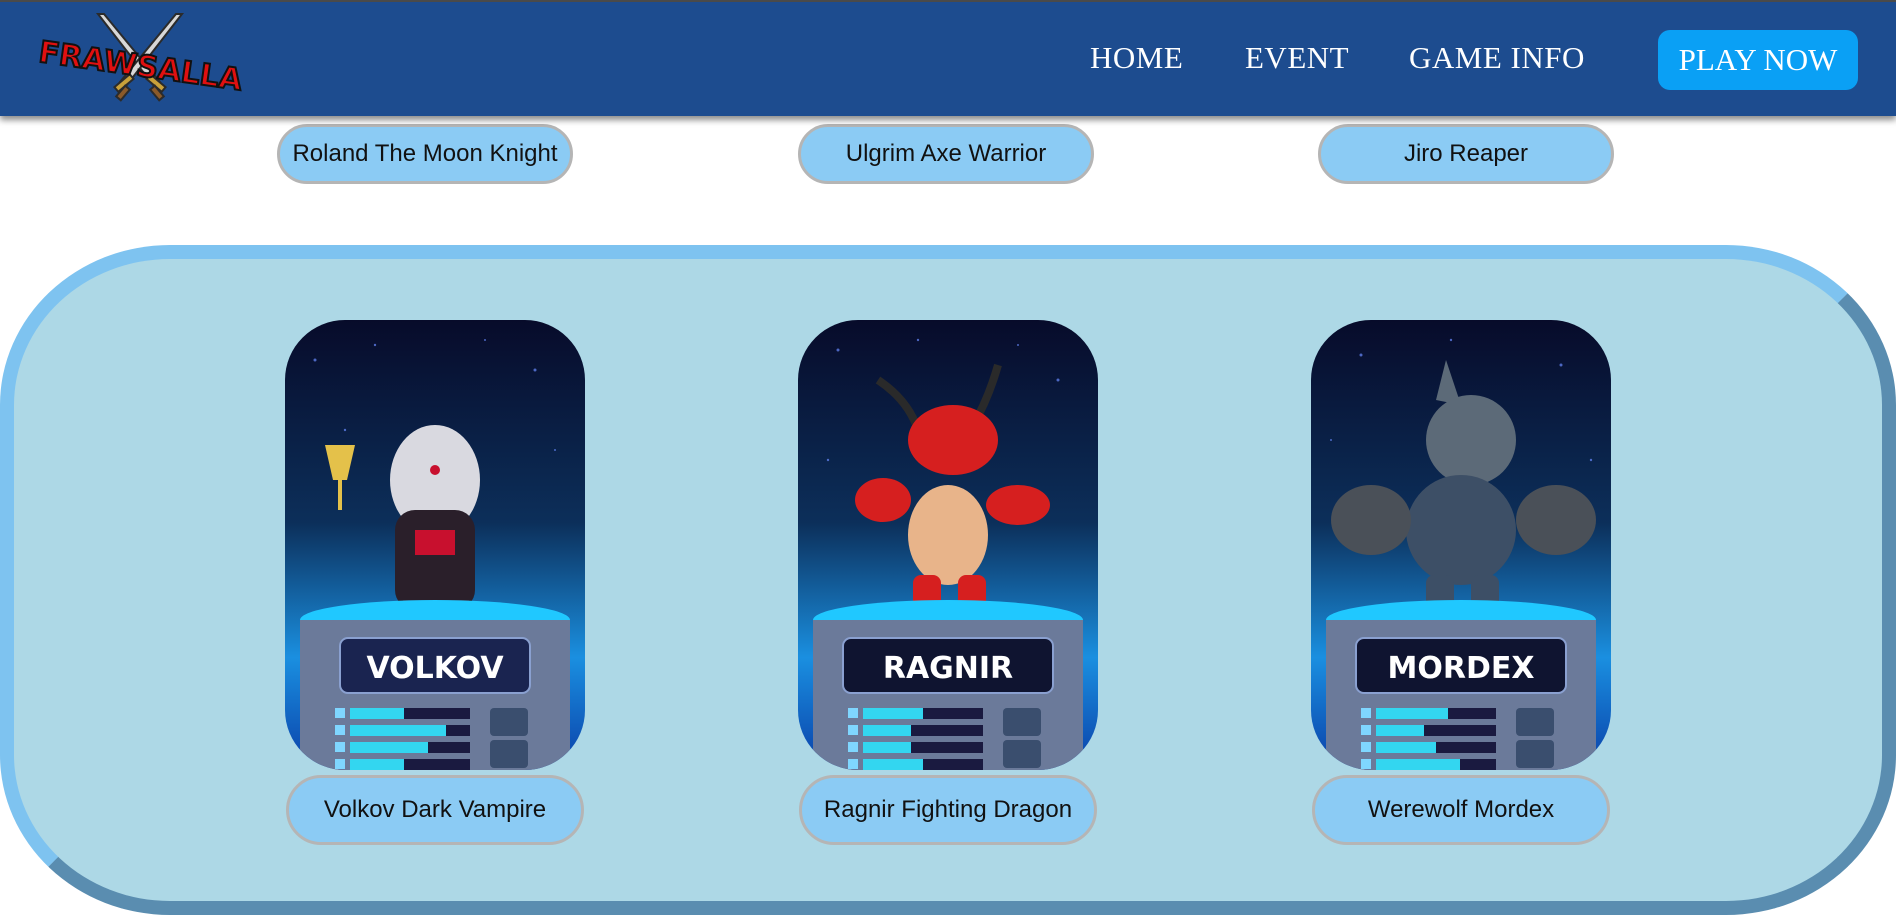 The height and width of the screenshot is (918, 1896). Describe the element at coordinates (425, 154) in the screenshot. I see `character-name-roland: Roland The Moon Knight` at that location.